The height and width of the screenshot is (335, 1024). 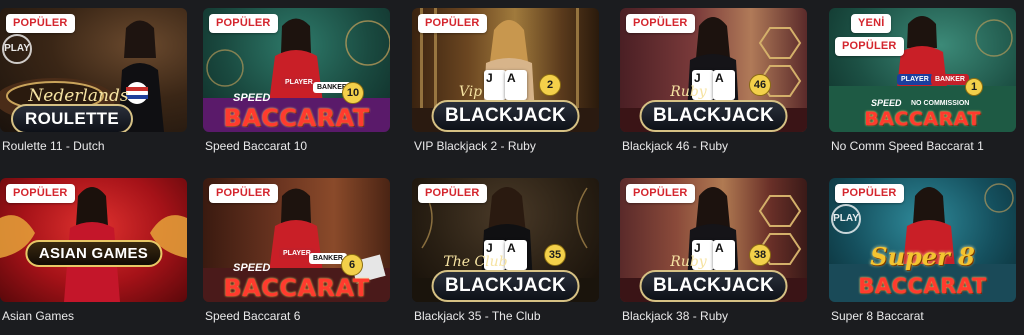 What do you see at coordinates (922, 256) in the screenshot?
I see `logo-subtitle: Super 8` at bounding box center [922, 256].